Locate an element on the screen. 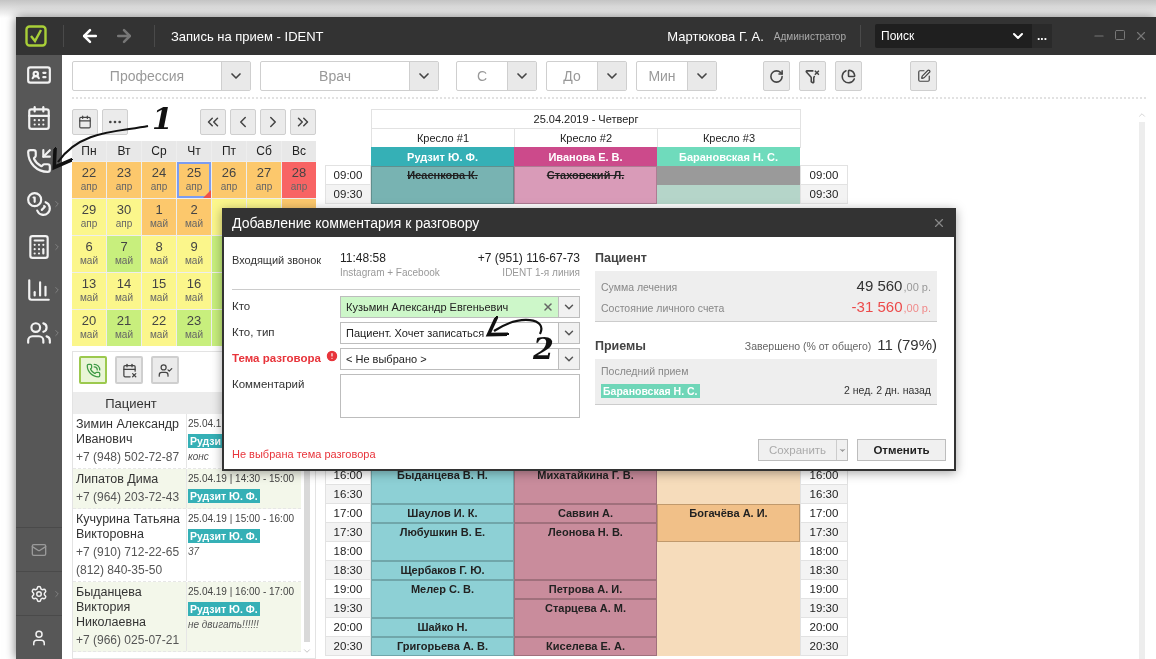 This screenshot has width=1156, height=659. user-role: Администратор is located at coordinates (809, 36).